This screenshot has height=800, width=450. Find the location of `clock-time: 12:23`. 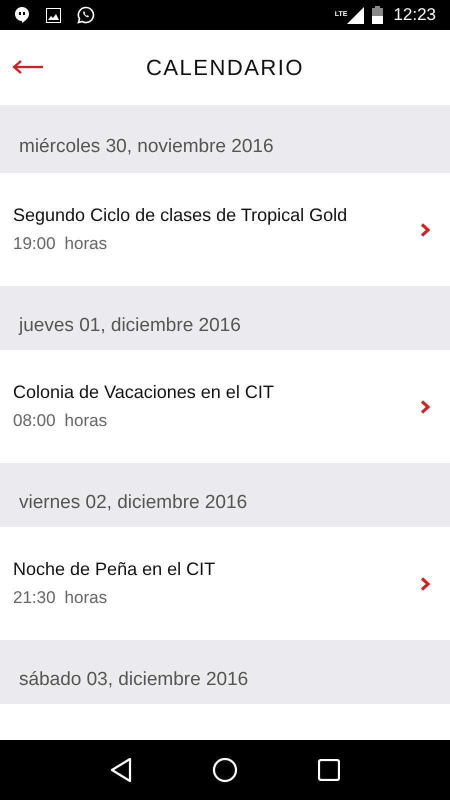

clock-time: 12:23 is located at coordinates (414, 15).